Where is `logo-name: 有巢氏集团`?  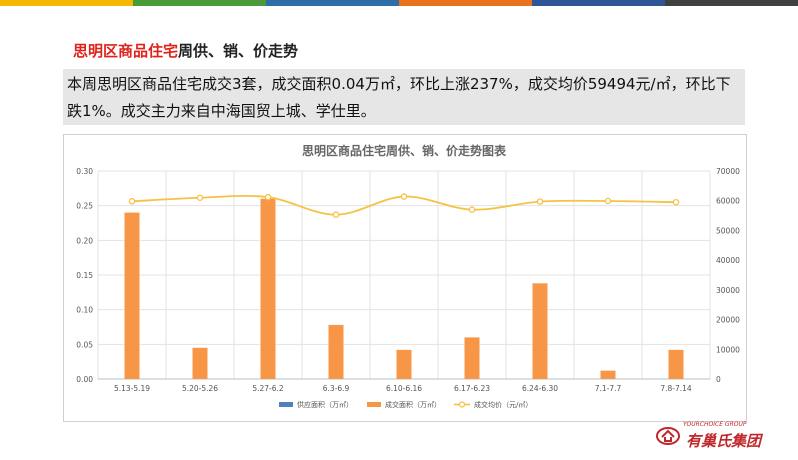
logo-name: 有巢氏集团 is located at coordinates (724, 441).